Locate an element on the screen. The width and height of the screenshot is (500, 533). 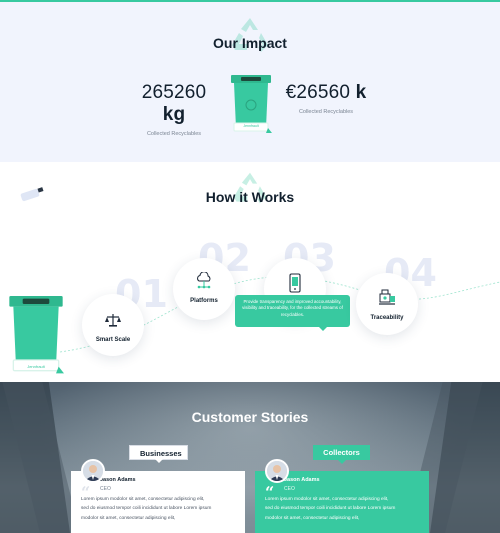
dotted-path is located at coordinates (279, 314).